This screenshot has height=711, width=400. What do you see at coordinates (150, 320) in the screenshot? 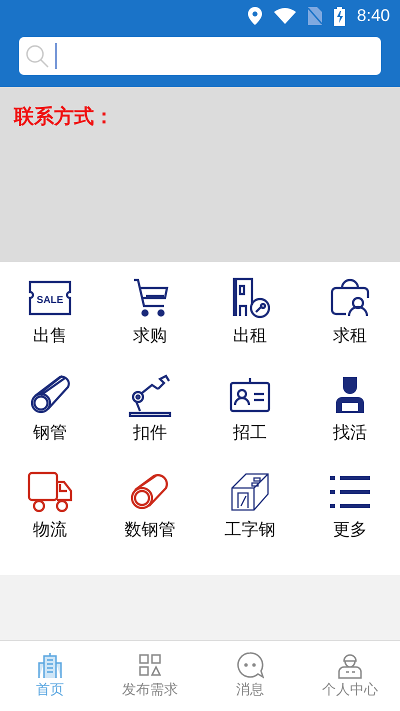
I see `category-item: 求购` at bounding box center [150, 320].